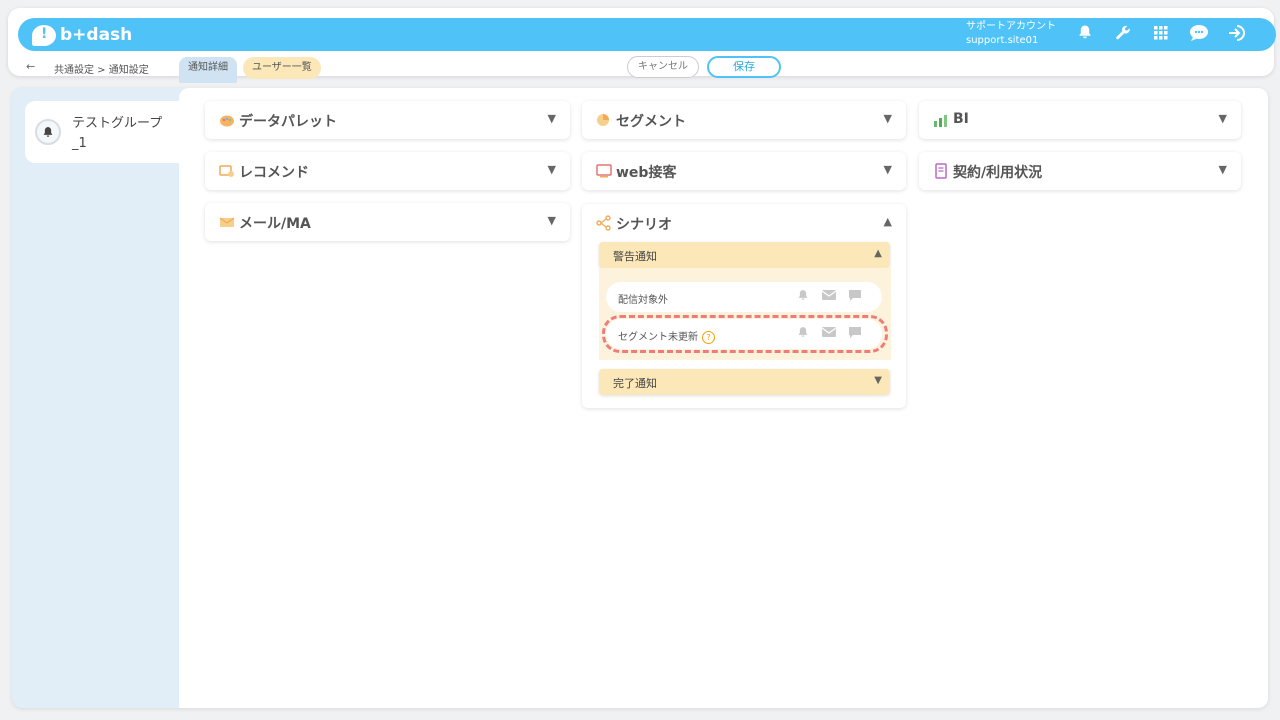  What do you see at coordinates (101, 70) in the screenshot?
I see `breadcrumb: 共通設定 > 通知設定` at bounding box center [101, 70].